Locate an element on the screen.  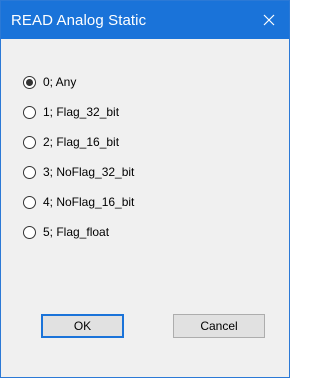
close-icon is located at coordinates (269, 20).